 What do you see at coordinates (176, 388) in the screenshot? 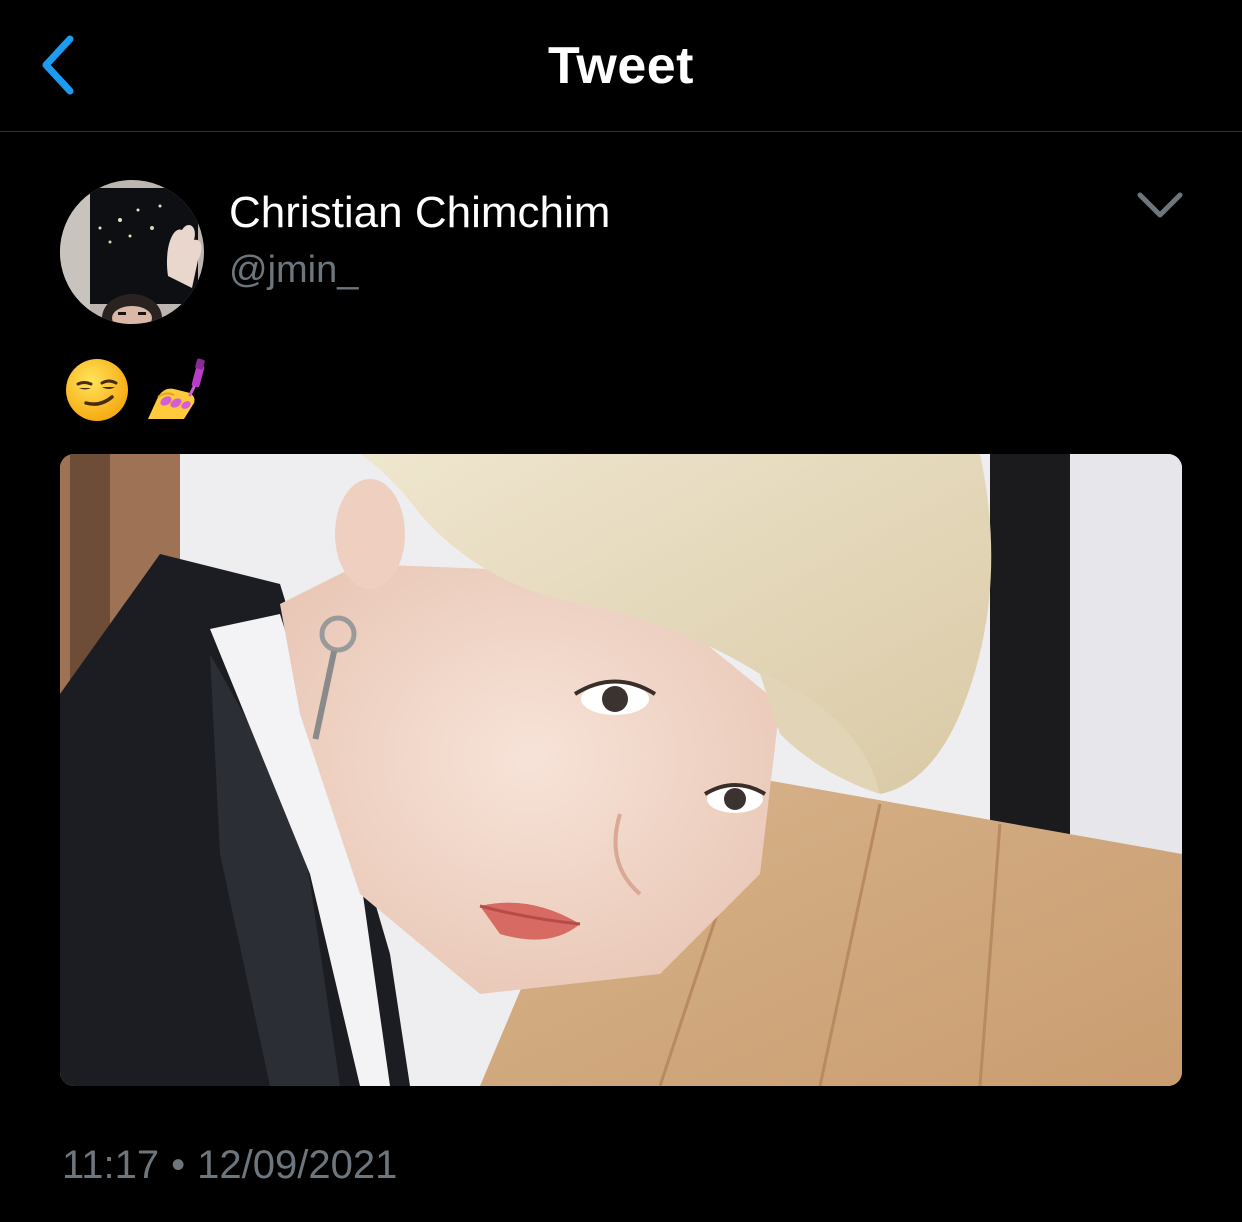
I see `nail-polish-emoji` at bounding box center [176, 388].